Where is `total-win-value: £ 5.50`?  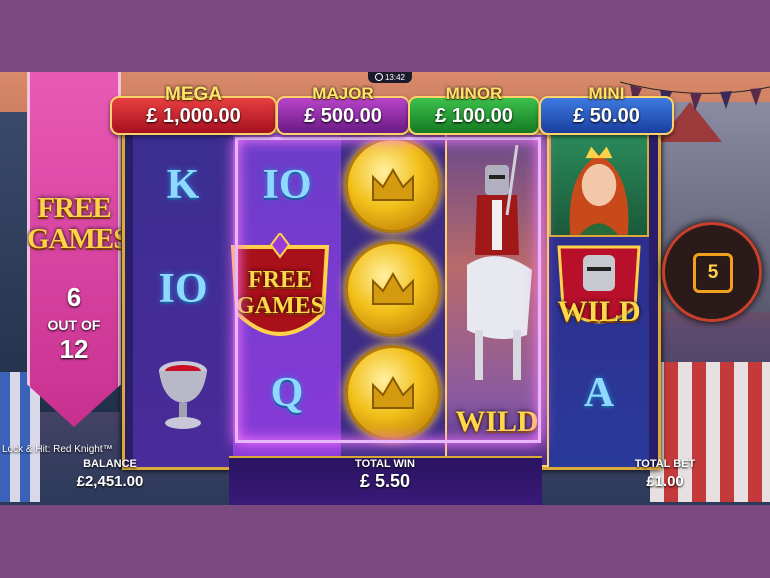 total-win-value: £ 5.50 is located at coordinates (385, 481).